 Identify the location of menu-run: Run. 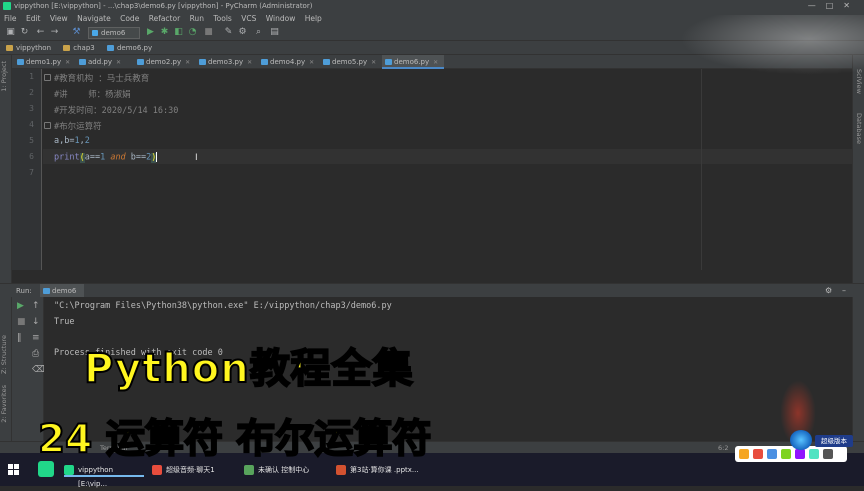
(197, 18).